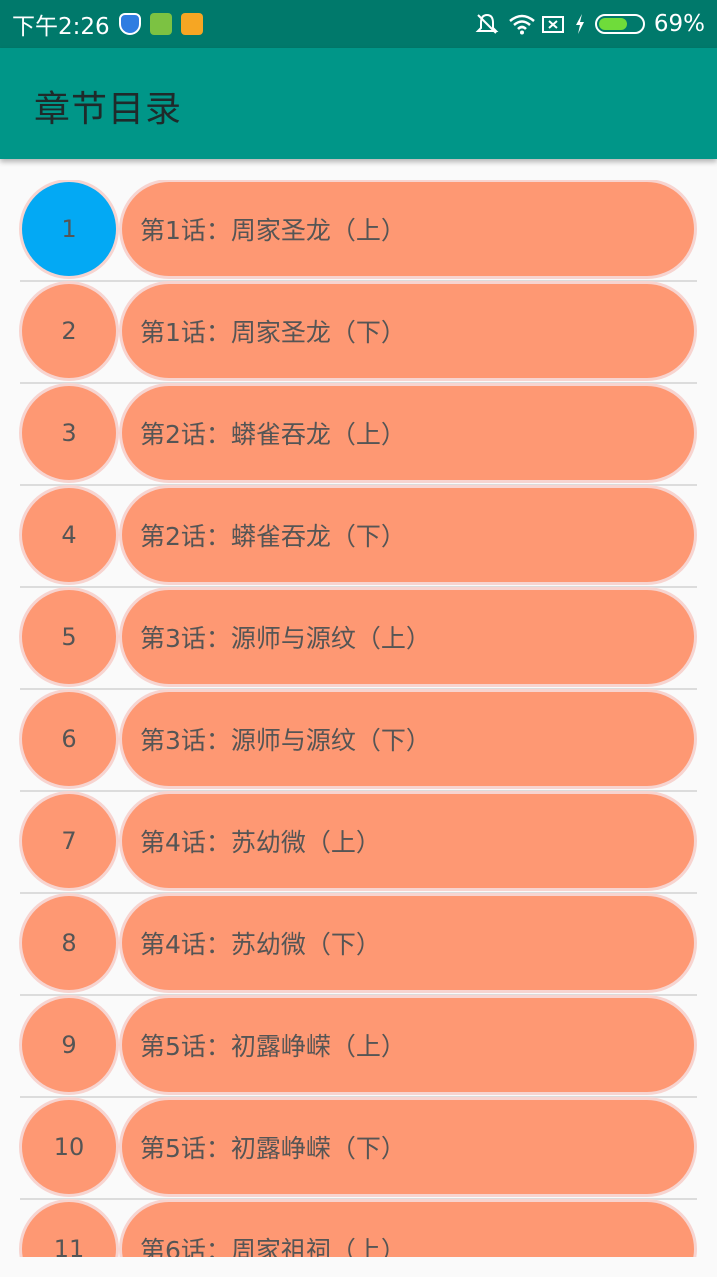 This screenshot has width=717, height=1277. What do you see at coordinates (408, 433) in the screenshot?
I see `chapter-title-button: 第2话：蟒雀吞龙（上）` at bounding box center [408, 433].